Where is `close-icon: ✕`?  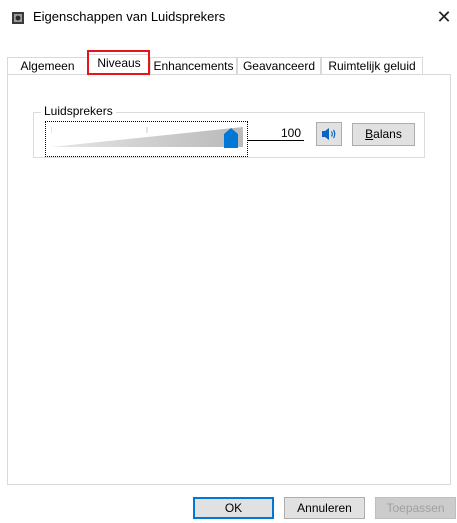 close-icon: ✕ is located at coordinates (444, 17).